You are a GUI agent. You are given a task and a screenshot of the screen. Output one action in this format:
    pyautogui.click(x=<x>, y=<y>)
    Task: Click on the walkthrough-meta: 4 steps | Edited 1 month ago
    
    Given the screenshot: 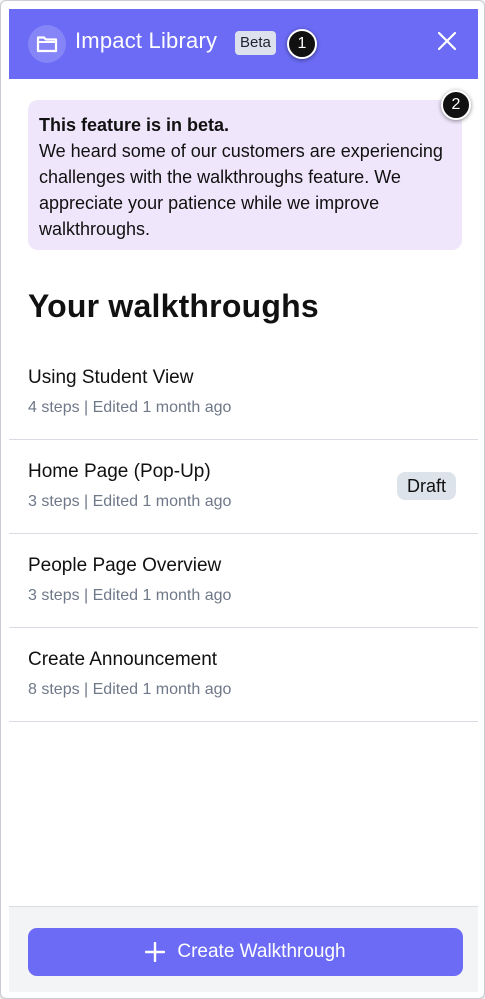 What is the action you would take?
    pyautogui.click(x=130, y=407)
    